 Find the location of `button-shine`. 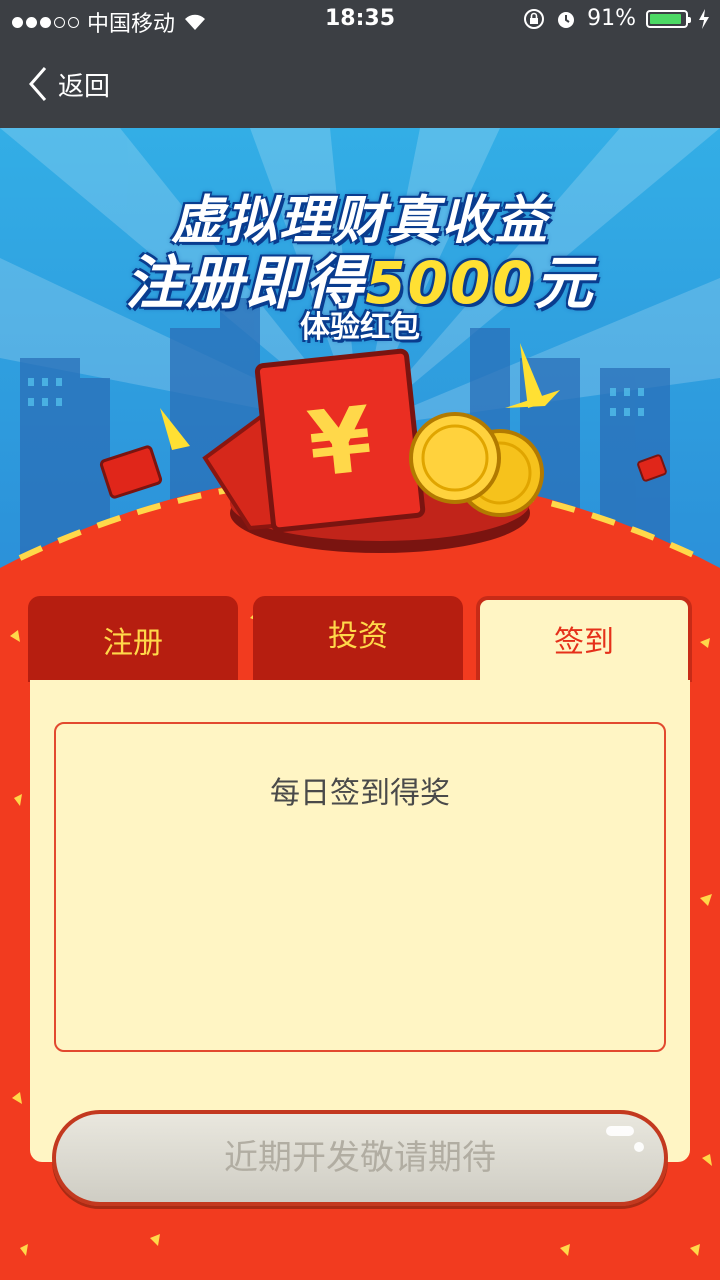

button-shine is located at coordinates (620, 1131).